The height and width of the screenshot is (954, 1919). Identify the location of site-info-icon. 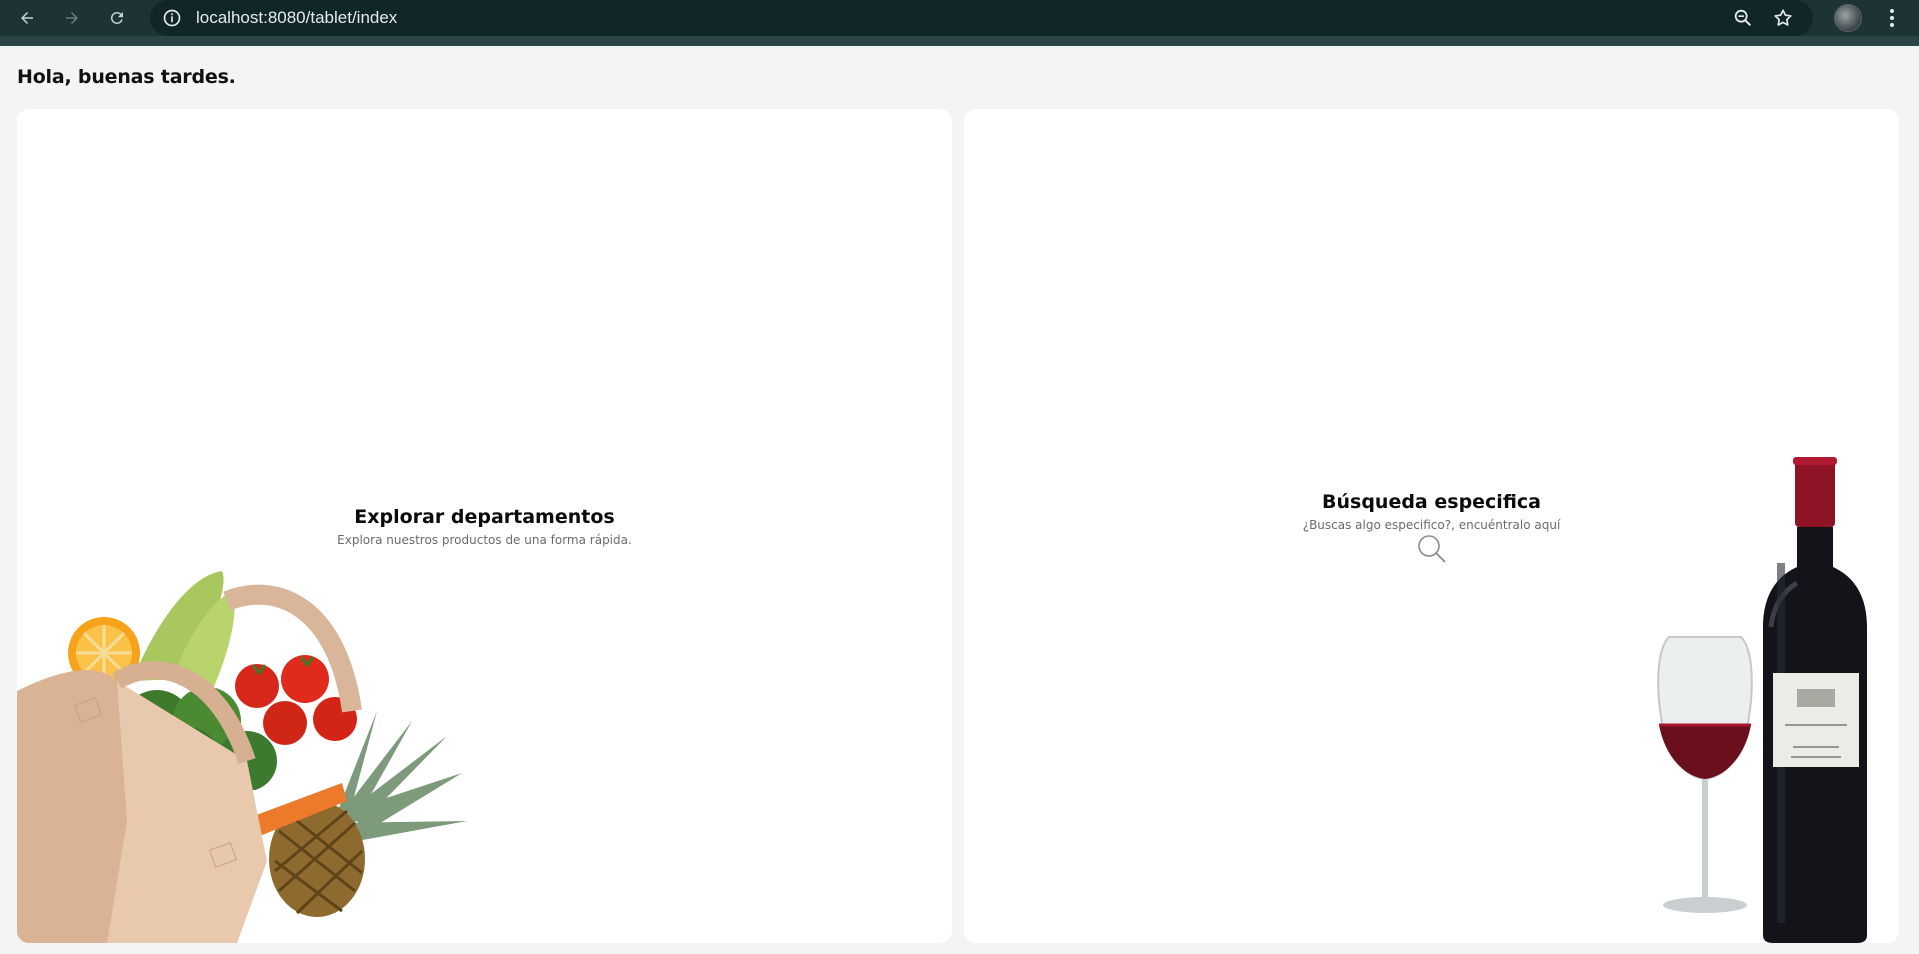
(172, 18).